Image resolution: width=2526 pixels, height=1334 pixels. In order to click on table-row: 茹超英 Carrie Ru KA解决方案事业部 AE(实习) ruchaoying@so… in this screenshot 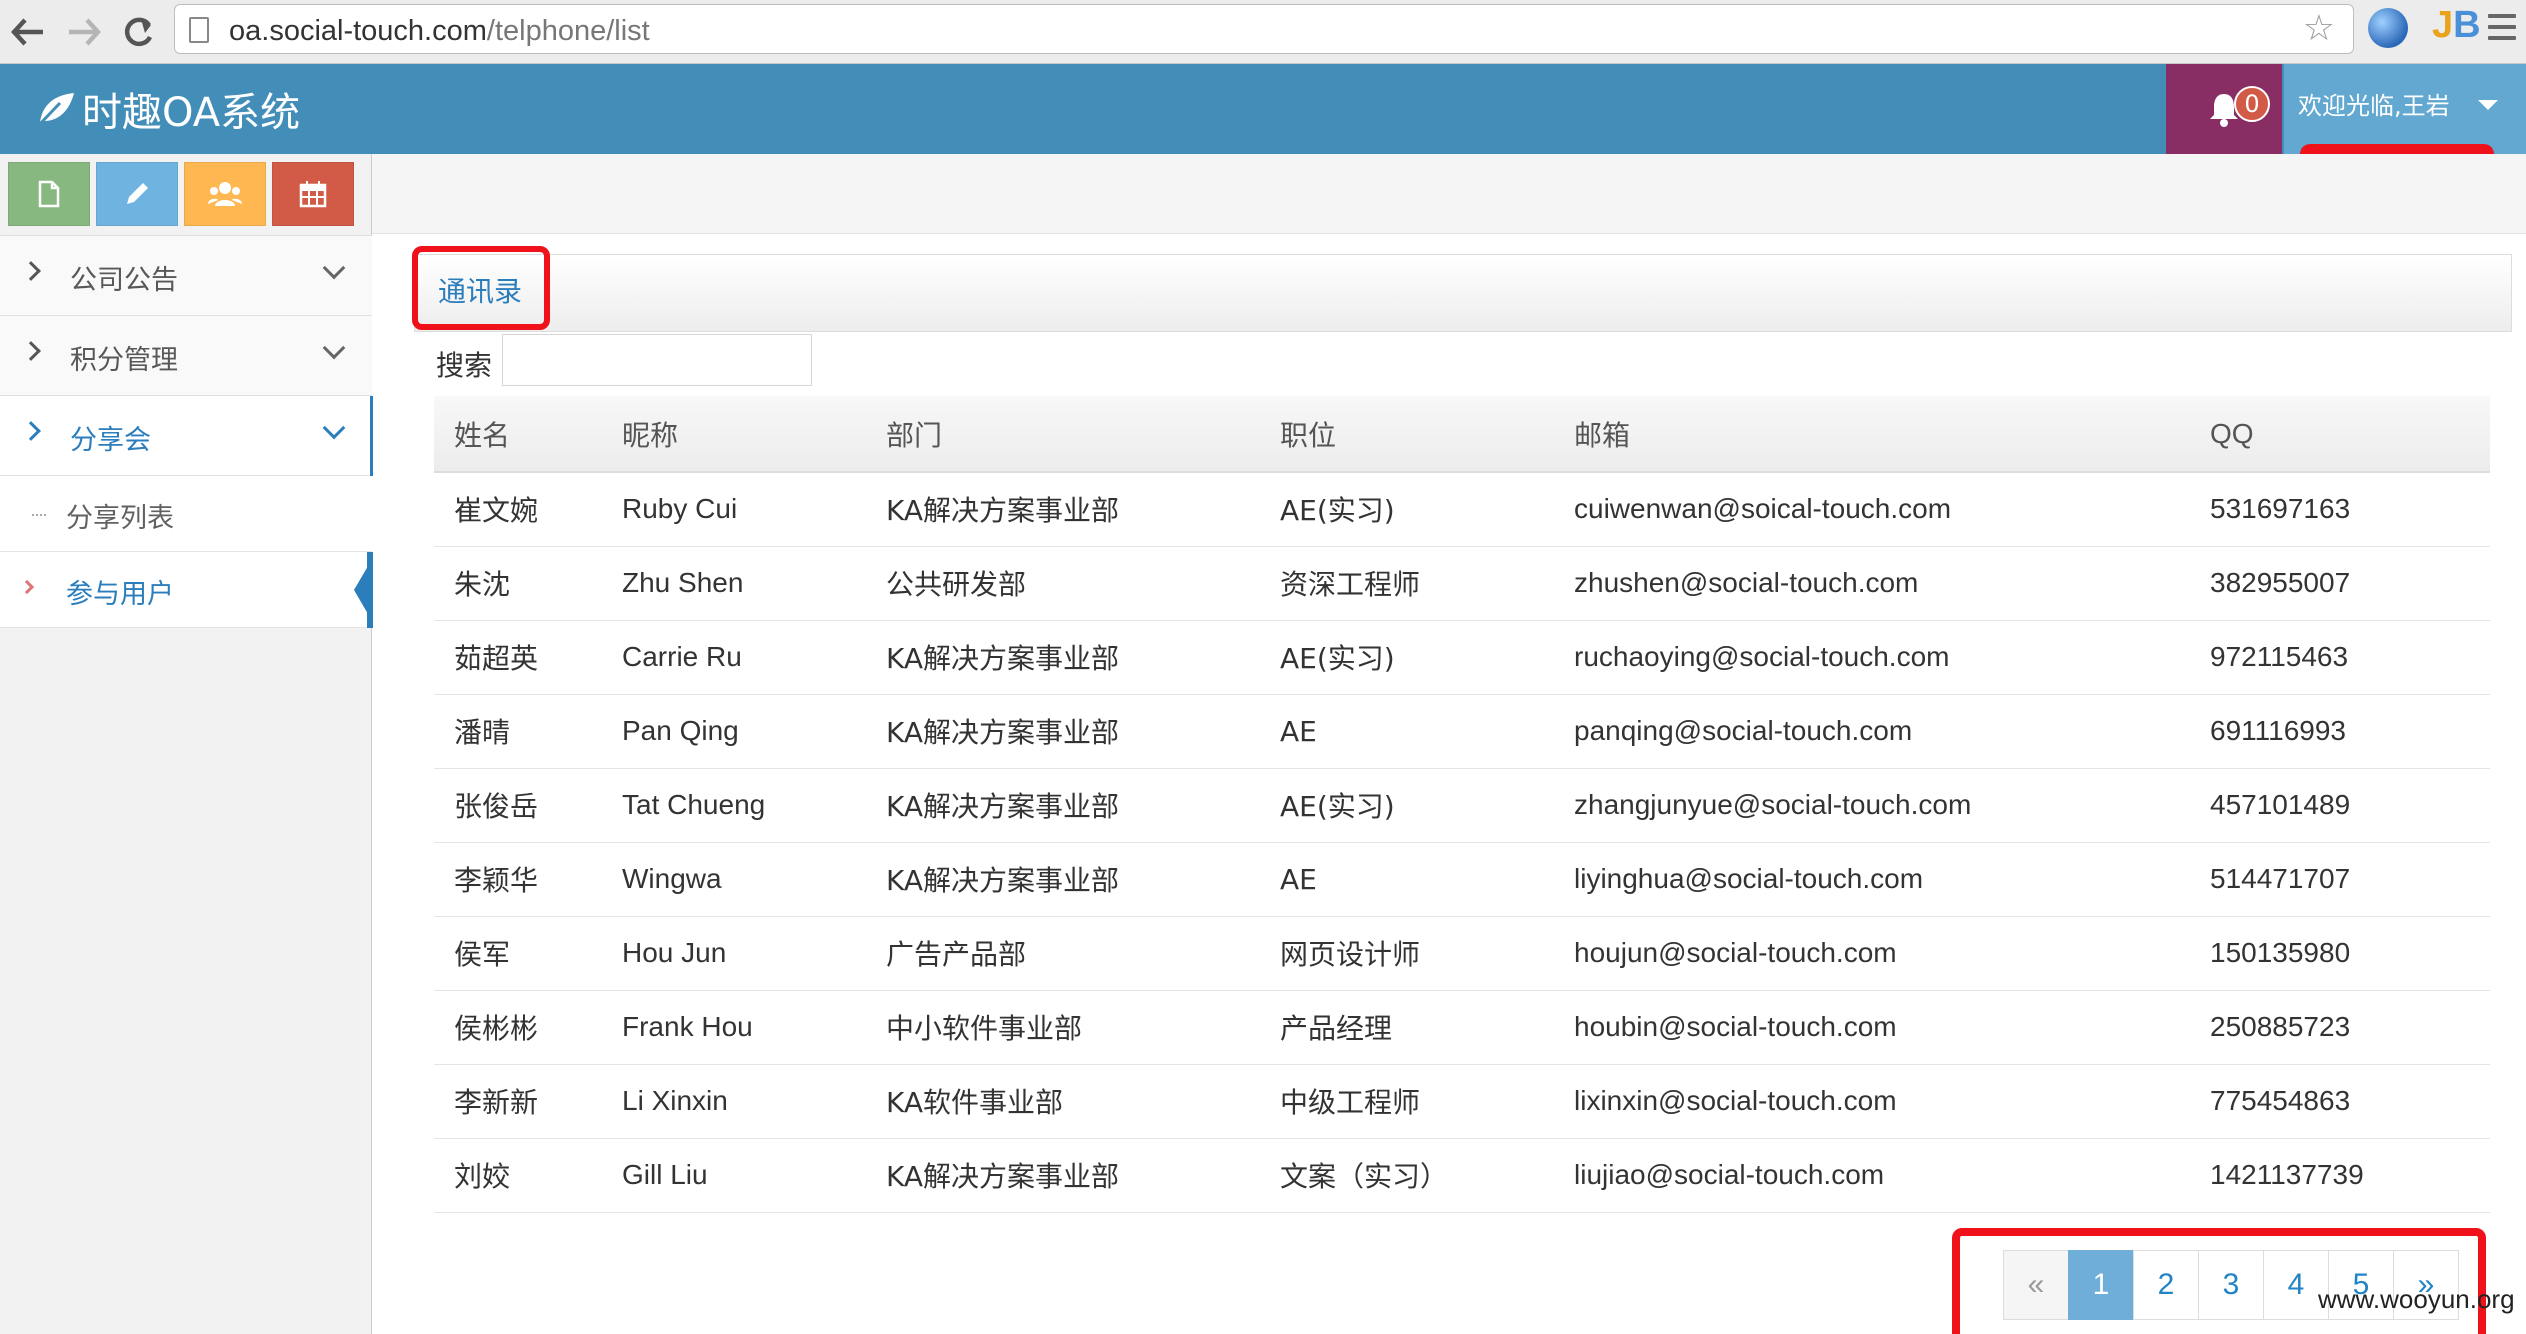, I will do `click(1462, 657)`.